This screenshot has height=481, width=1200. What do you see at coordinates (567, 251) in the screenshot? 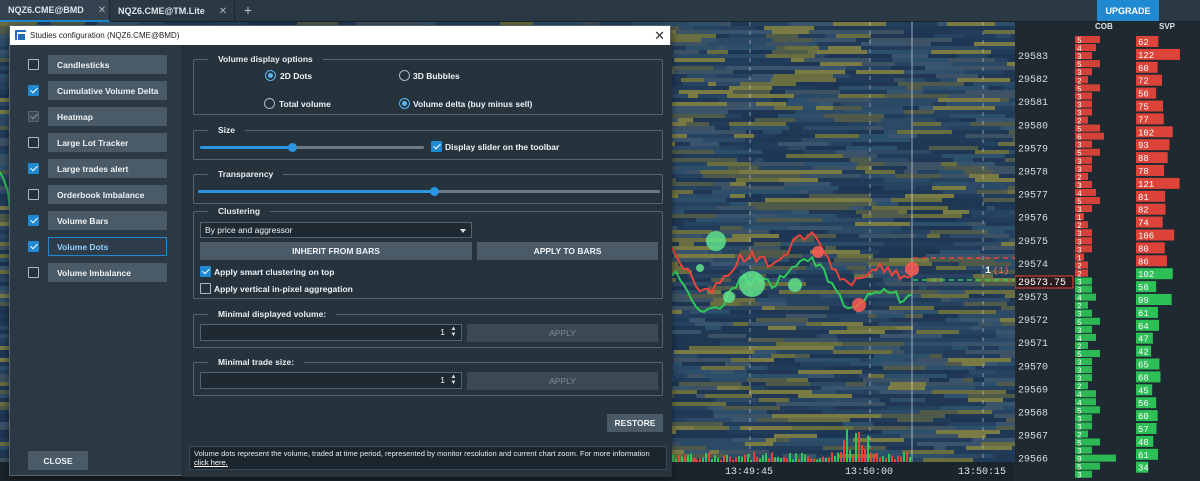
I see `apply-to-bars-button: APPLY TO BARS` at bounding box center [567, 251].